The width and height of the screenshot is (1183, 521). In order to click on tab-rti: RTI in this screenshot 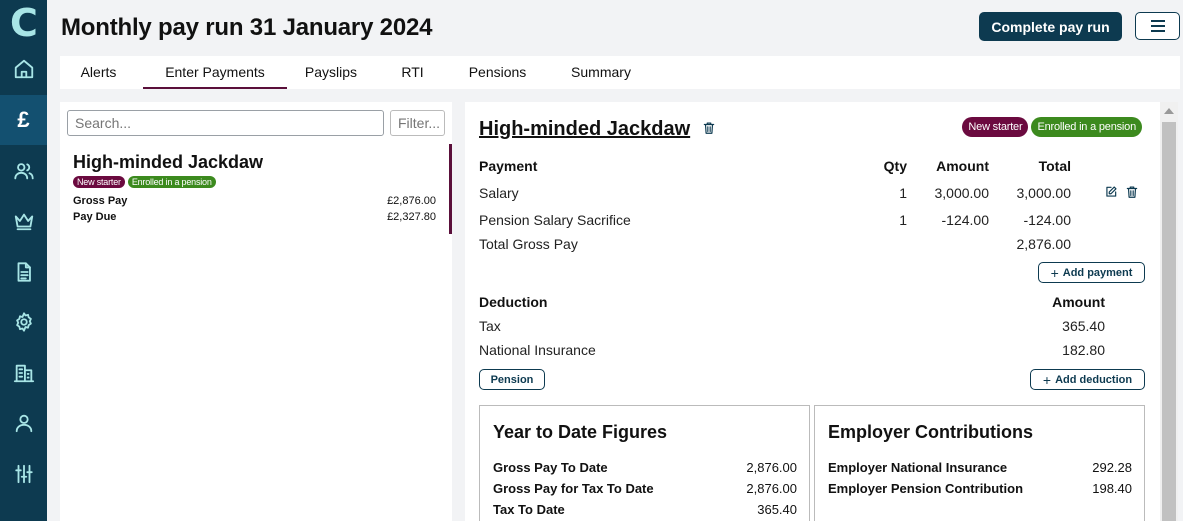, I will do `click(412, 72)`.